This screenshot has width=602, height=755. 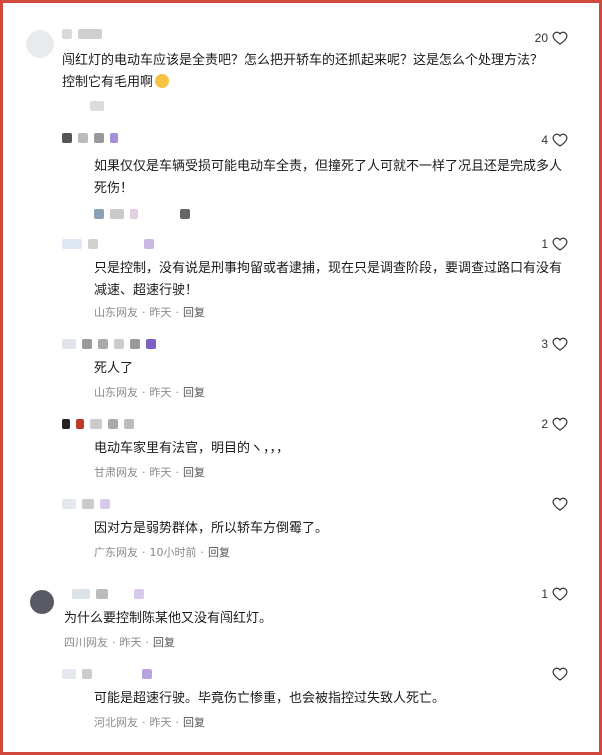 What do you see at coordinates (301, 449) in the screenshot?
I see `comment-item: 2 电动车家里有法官，明目的ヽ，，， 甘肃网友 · 昨天 · 回复` at bounding box center [301, 449].